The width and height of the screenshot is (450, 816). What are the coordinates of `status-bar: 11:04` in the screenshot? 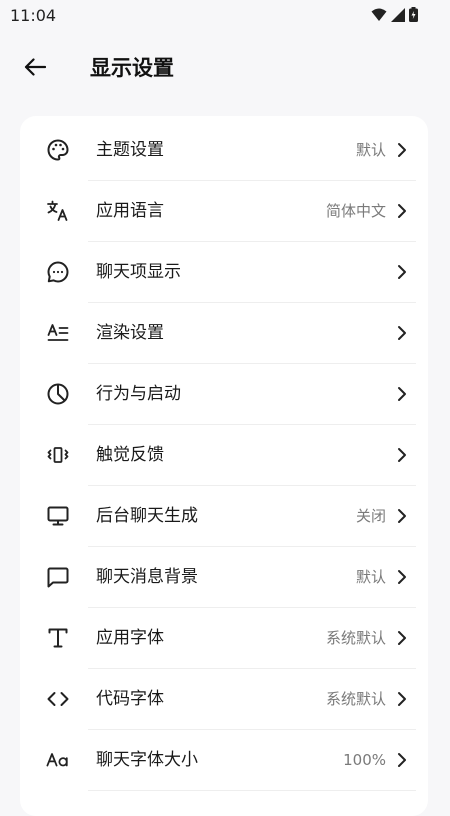 It's located at (225, 16).